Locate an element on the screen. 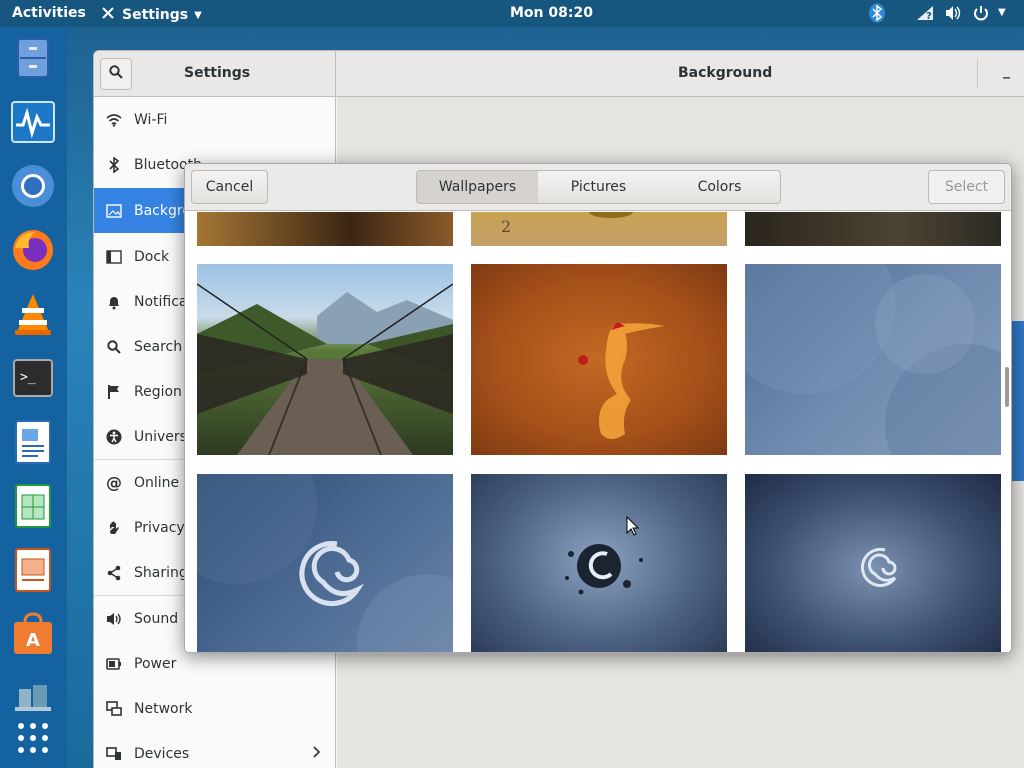 This screenshot has height=768, width=1024. settings-tools-icon is located at coordinates (108, 15).